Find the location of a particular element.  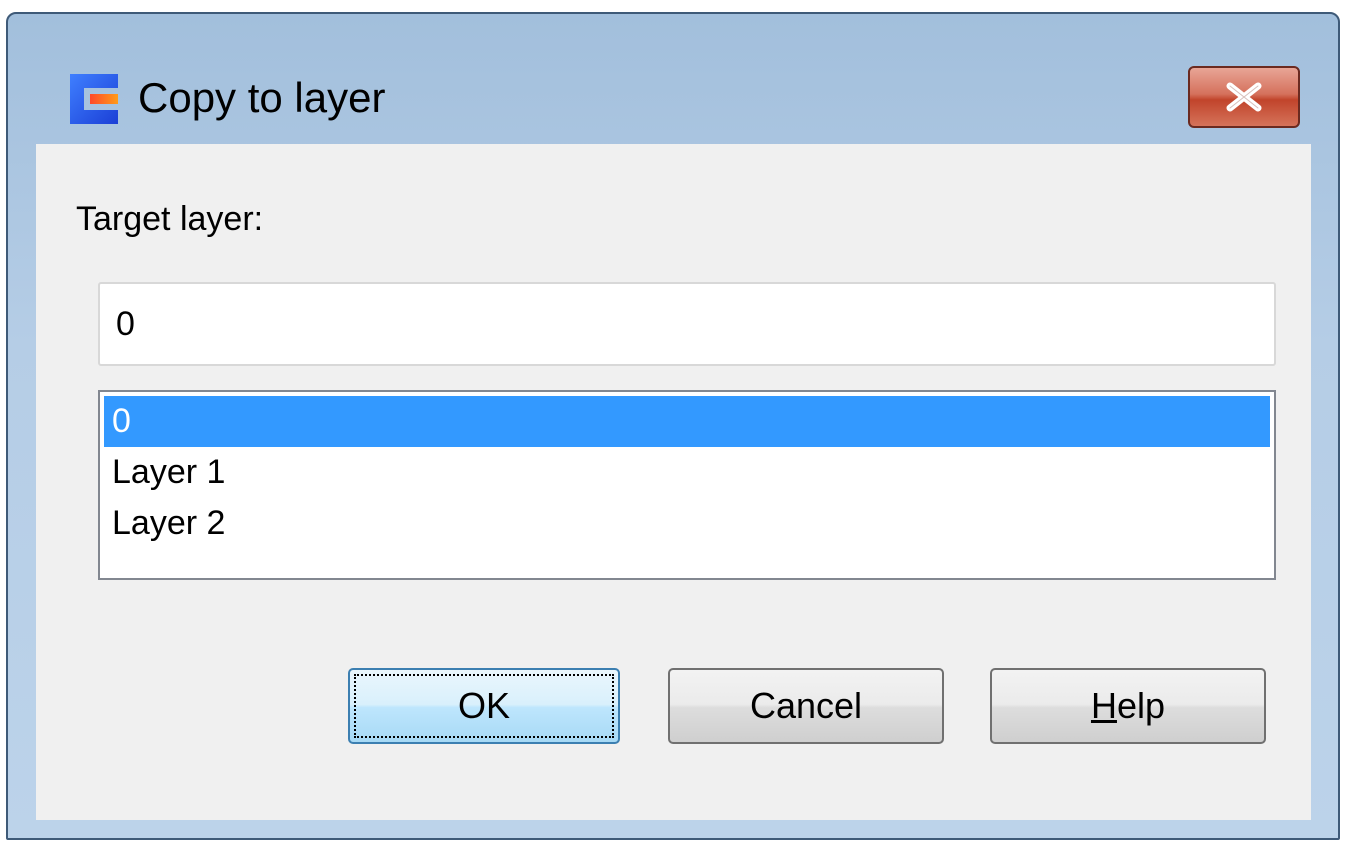

target-layer-label: Target layer: is located at coordinates (170, 219).